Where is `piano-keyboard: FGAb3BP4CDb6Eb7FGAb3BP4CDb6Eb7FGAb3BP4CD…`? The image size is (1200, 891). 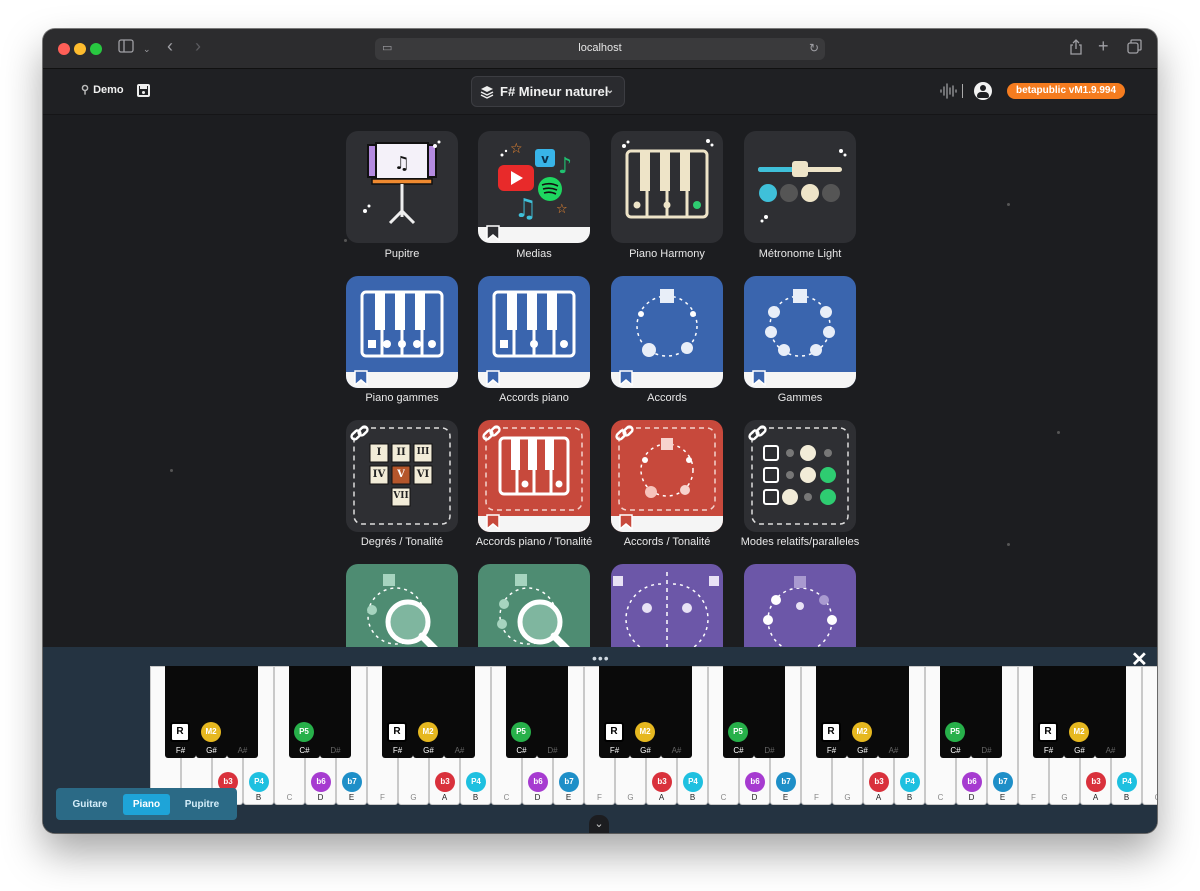 piano-keyboard: FGAb3BP4CDb6Eb7FGAb3BP4CDb6Eb7FGAb3BP4CD… is located at coordinates (653, 735).